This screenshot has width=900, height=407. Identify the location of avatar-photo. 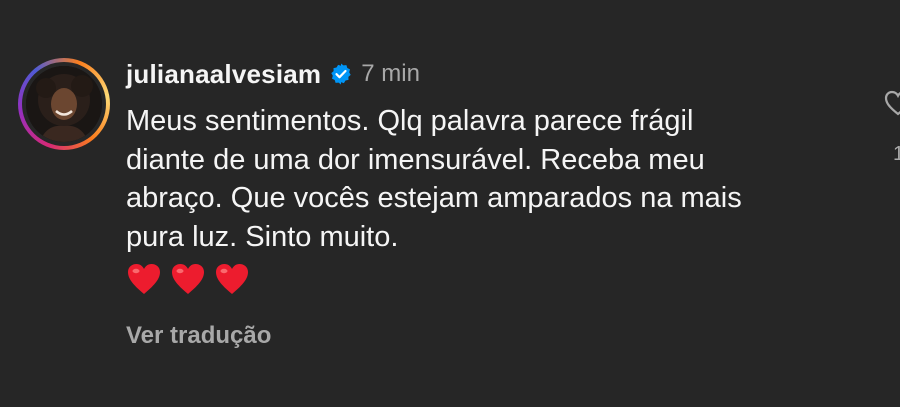
(64, 104).